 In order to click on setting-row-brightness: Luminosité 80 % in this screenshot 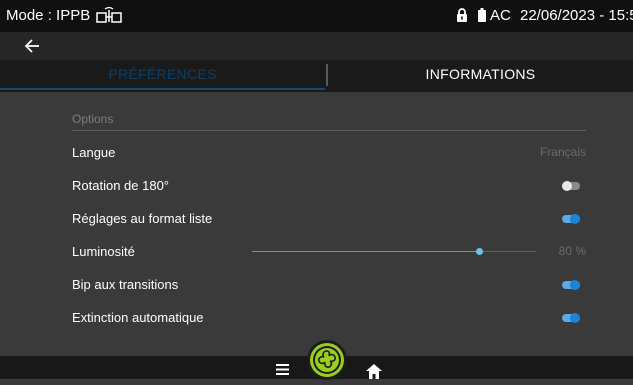, I will do `click(329, 252)`.